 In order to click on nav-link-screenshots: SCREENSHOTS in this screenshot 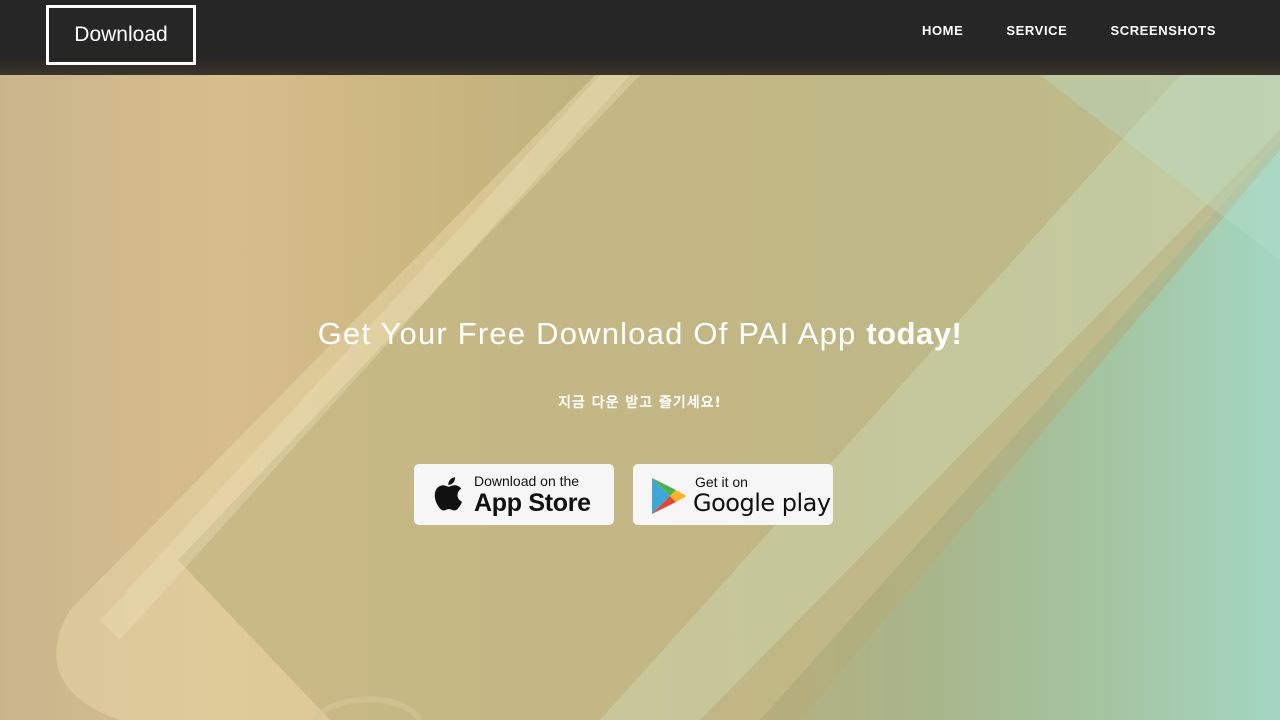, I will do `click(1163, 30)`.